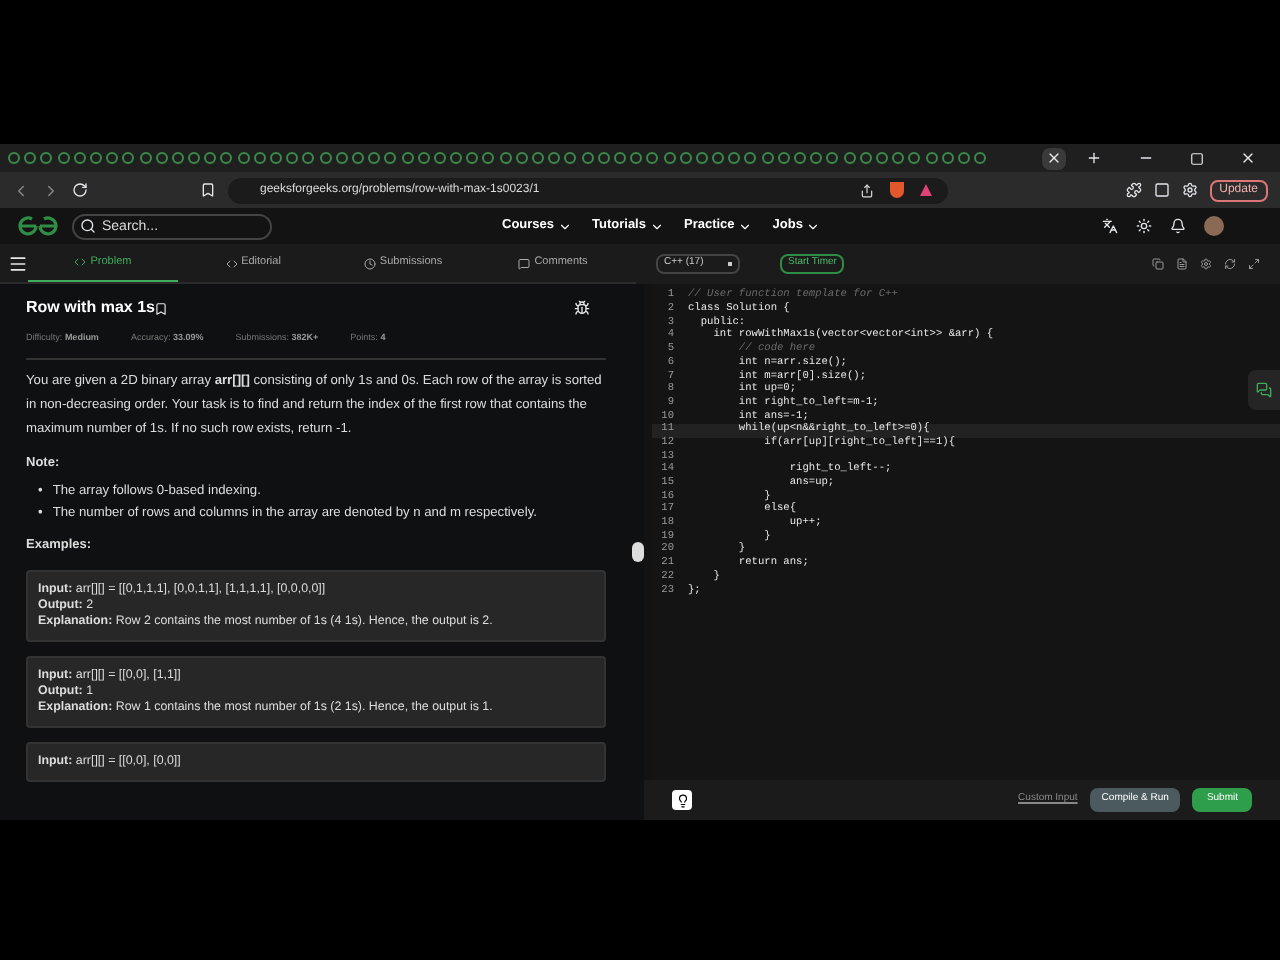 Image resolution: width=1280 pixels, height=960 pixels. Describe the element at coordinates (369, 263) in the screenshot. I see `clock-icon` at that location.